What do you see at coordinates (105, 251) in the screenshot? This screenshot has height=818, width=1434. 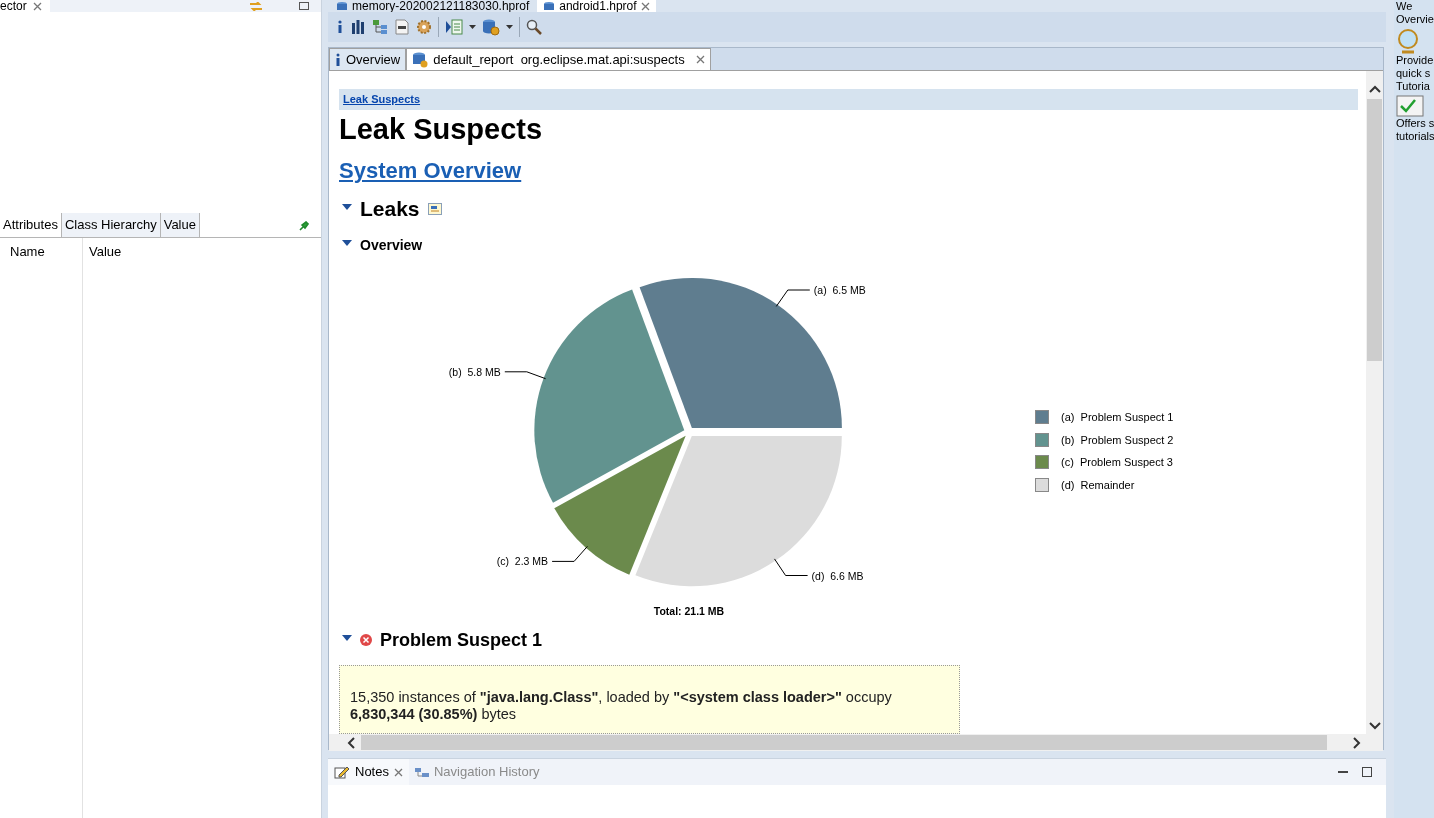 I see `column-header: Value` at bounding box center [105, 251].